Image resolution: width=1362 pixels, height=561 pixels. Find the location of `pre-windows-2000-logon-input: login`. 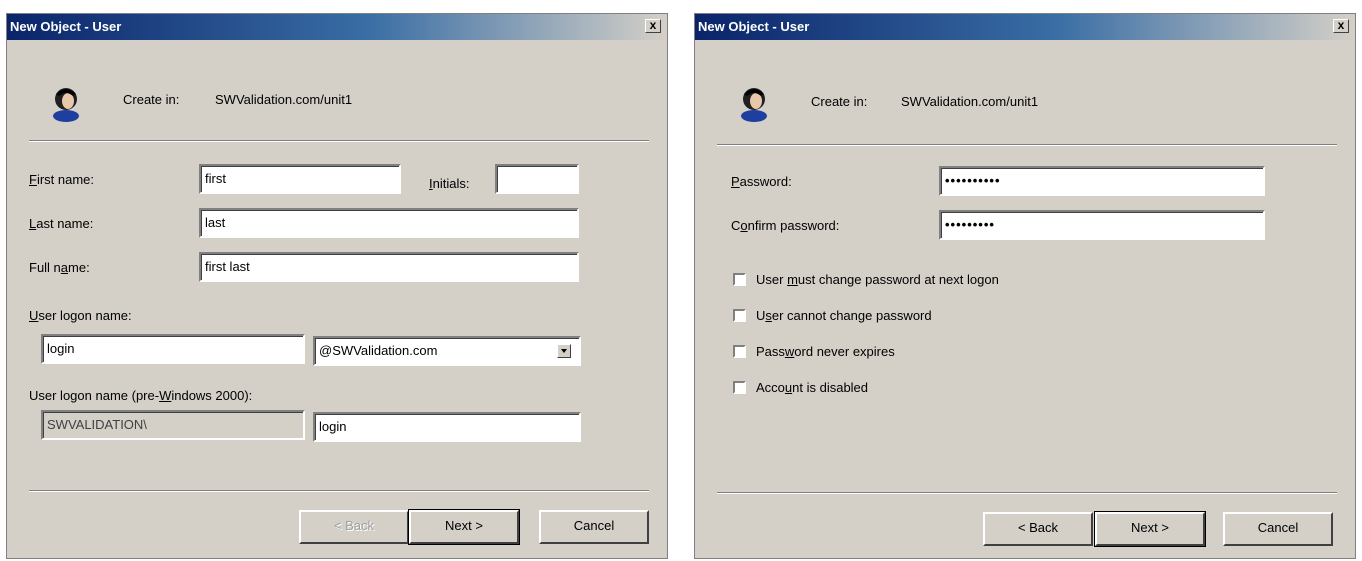

pre-windows-2000-logon-input: login is located at coordinates (447, 427).